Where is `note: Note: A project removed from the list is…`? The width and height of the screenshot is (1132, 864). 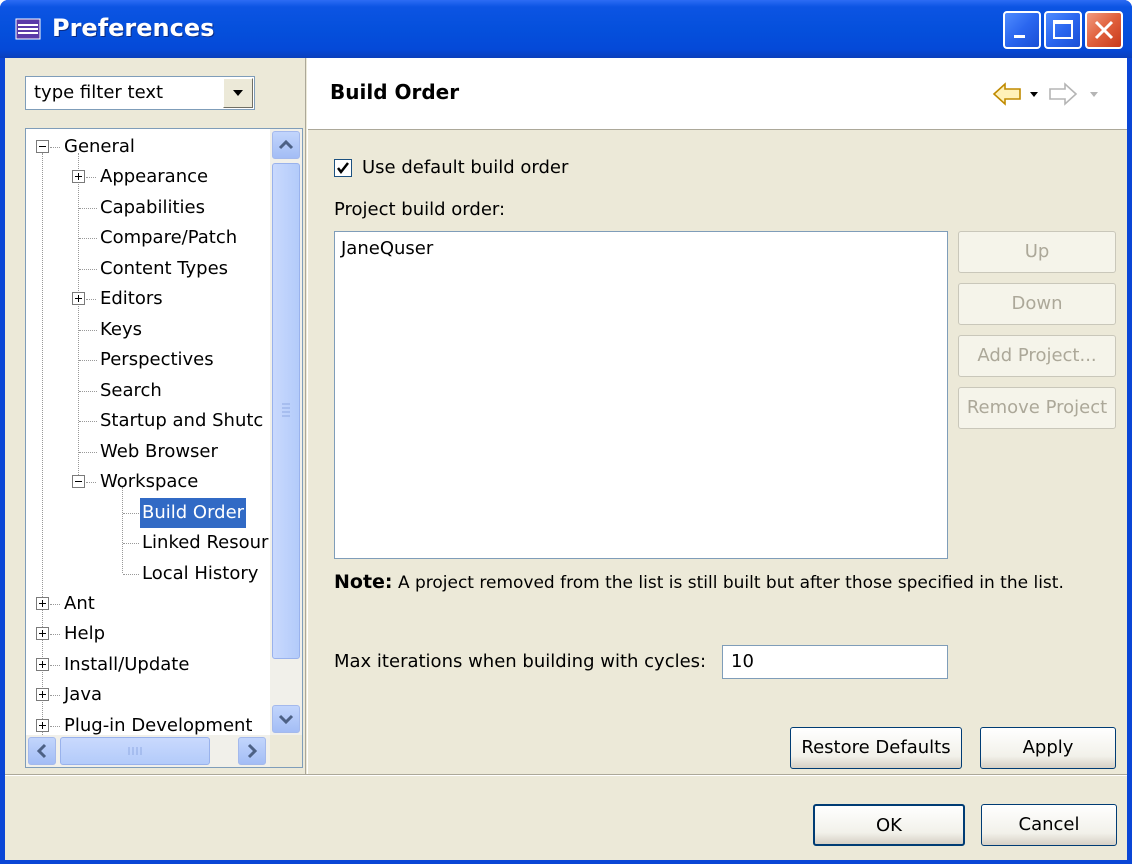
note: Note: A project removed from the list is… is located at coordinates (699, 582).